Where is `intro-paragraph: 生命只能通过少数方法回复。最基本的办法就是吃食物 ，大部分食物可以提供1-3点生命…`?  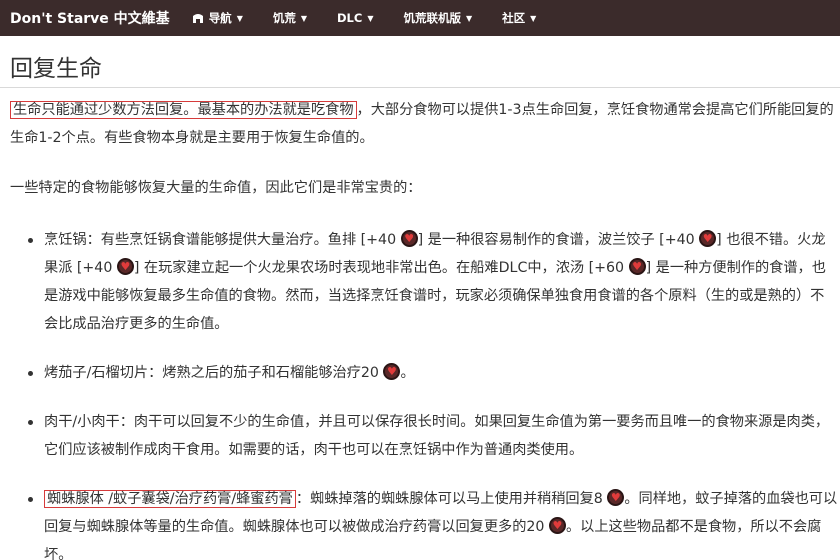 intro-paragraph: 生命只能通过少数方法回复。最基本的办法就是吃食物 ，大部分食物可以提供1-3点生命… is located at coordinates (424, 124).